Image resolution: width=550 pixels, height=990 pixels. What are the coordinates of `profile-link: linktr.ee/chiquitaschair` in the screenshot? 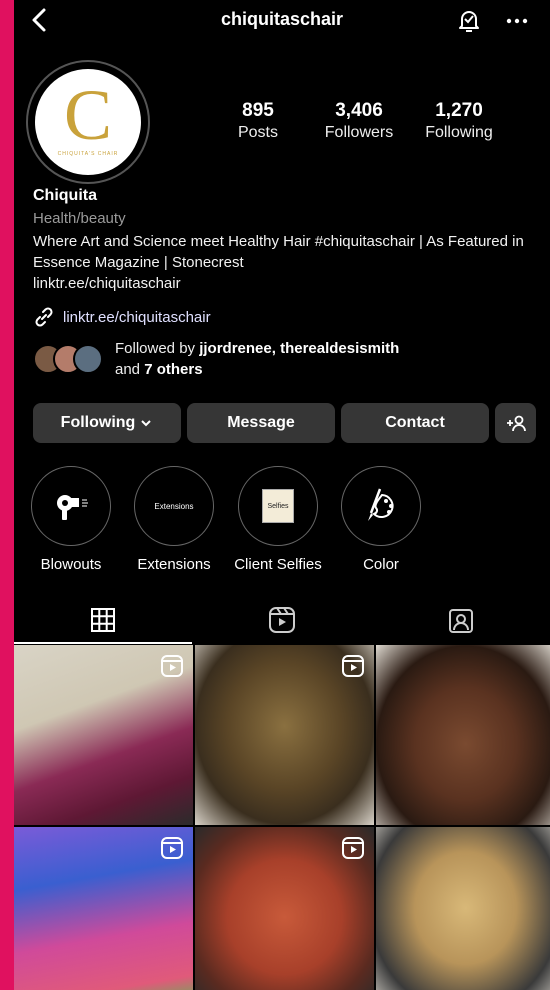 It's located at (122, 317).